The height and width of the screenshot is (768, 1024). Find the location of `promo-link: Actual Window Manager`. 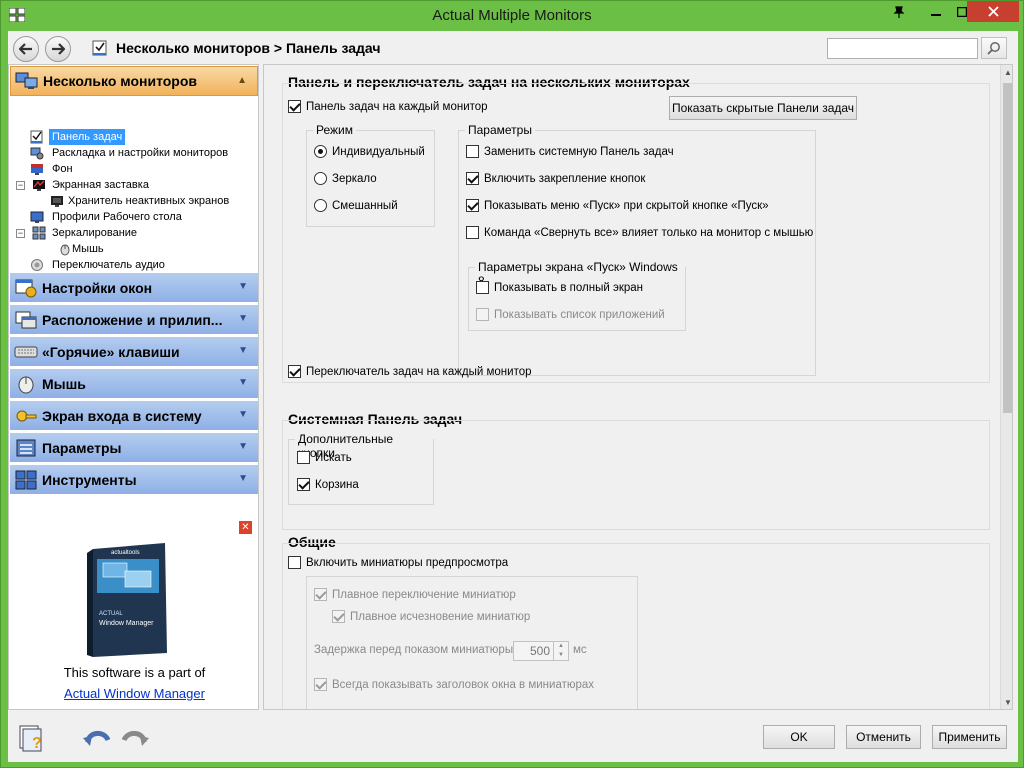

promo-link: Actual Window Manager is located at coordinates (134, 693).